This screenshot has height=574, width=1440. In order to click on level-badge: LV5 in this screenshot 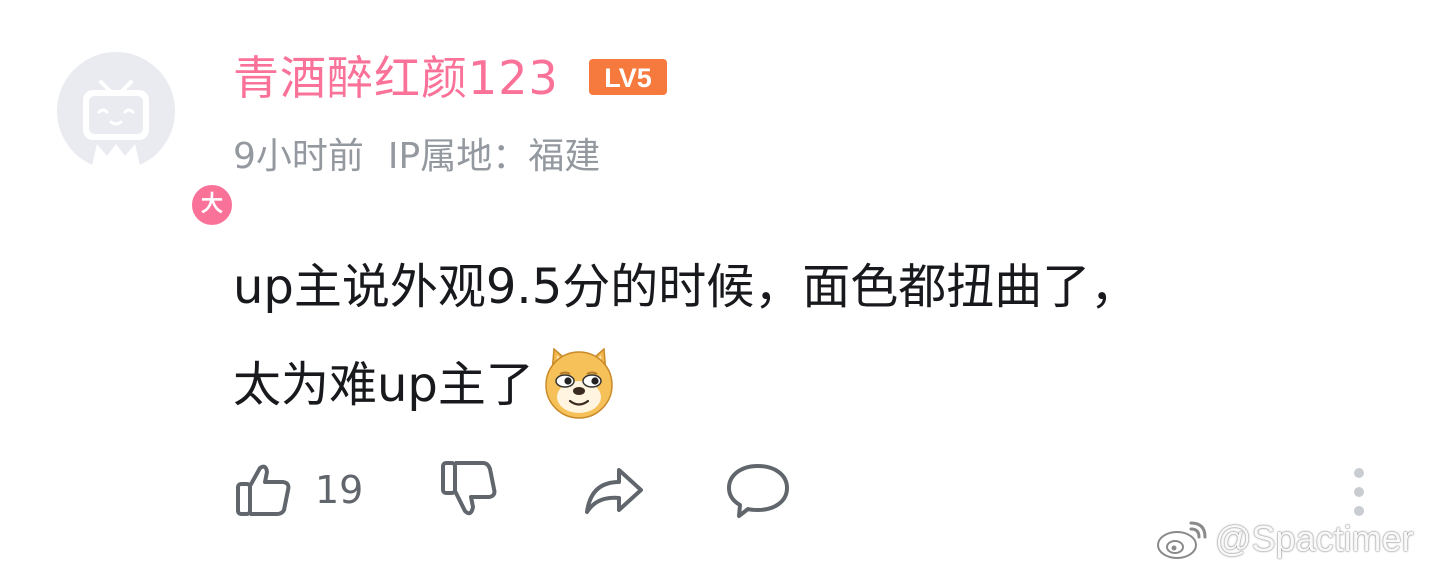, I will do `click(628, 77)`.